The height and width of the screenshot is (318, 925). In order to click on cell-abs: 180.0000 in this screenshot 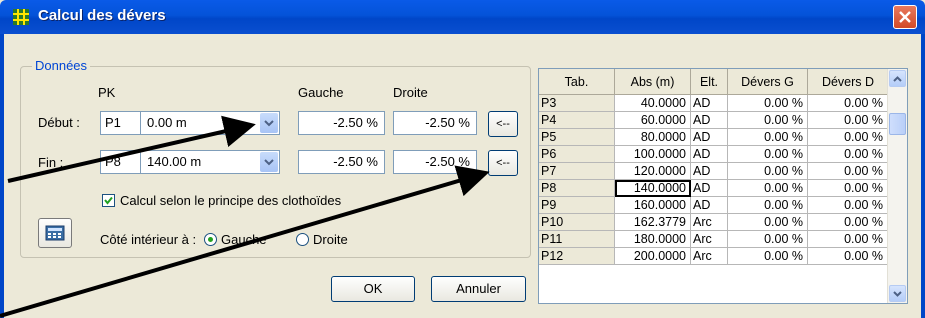, I will do `click(653, 239)`.